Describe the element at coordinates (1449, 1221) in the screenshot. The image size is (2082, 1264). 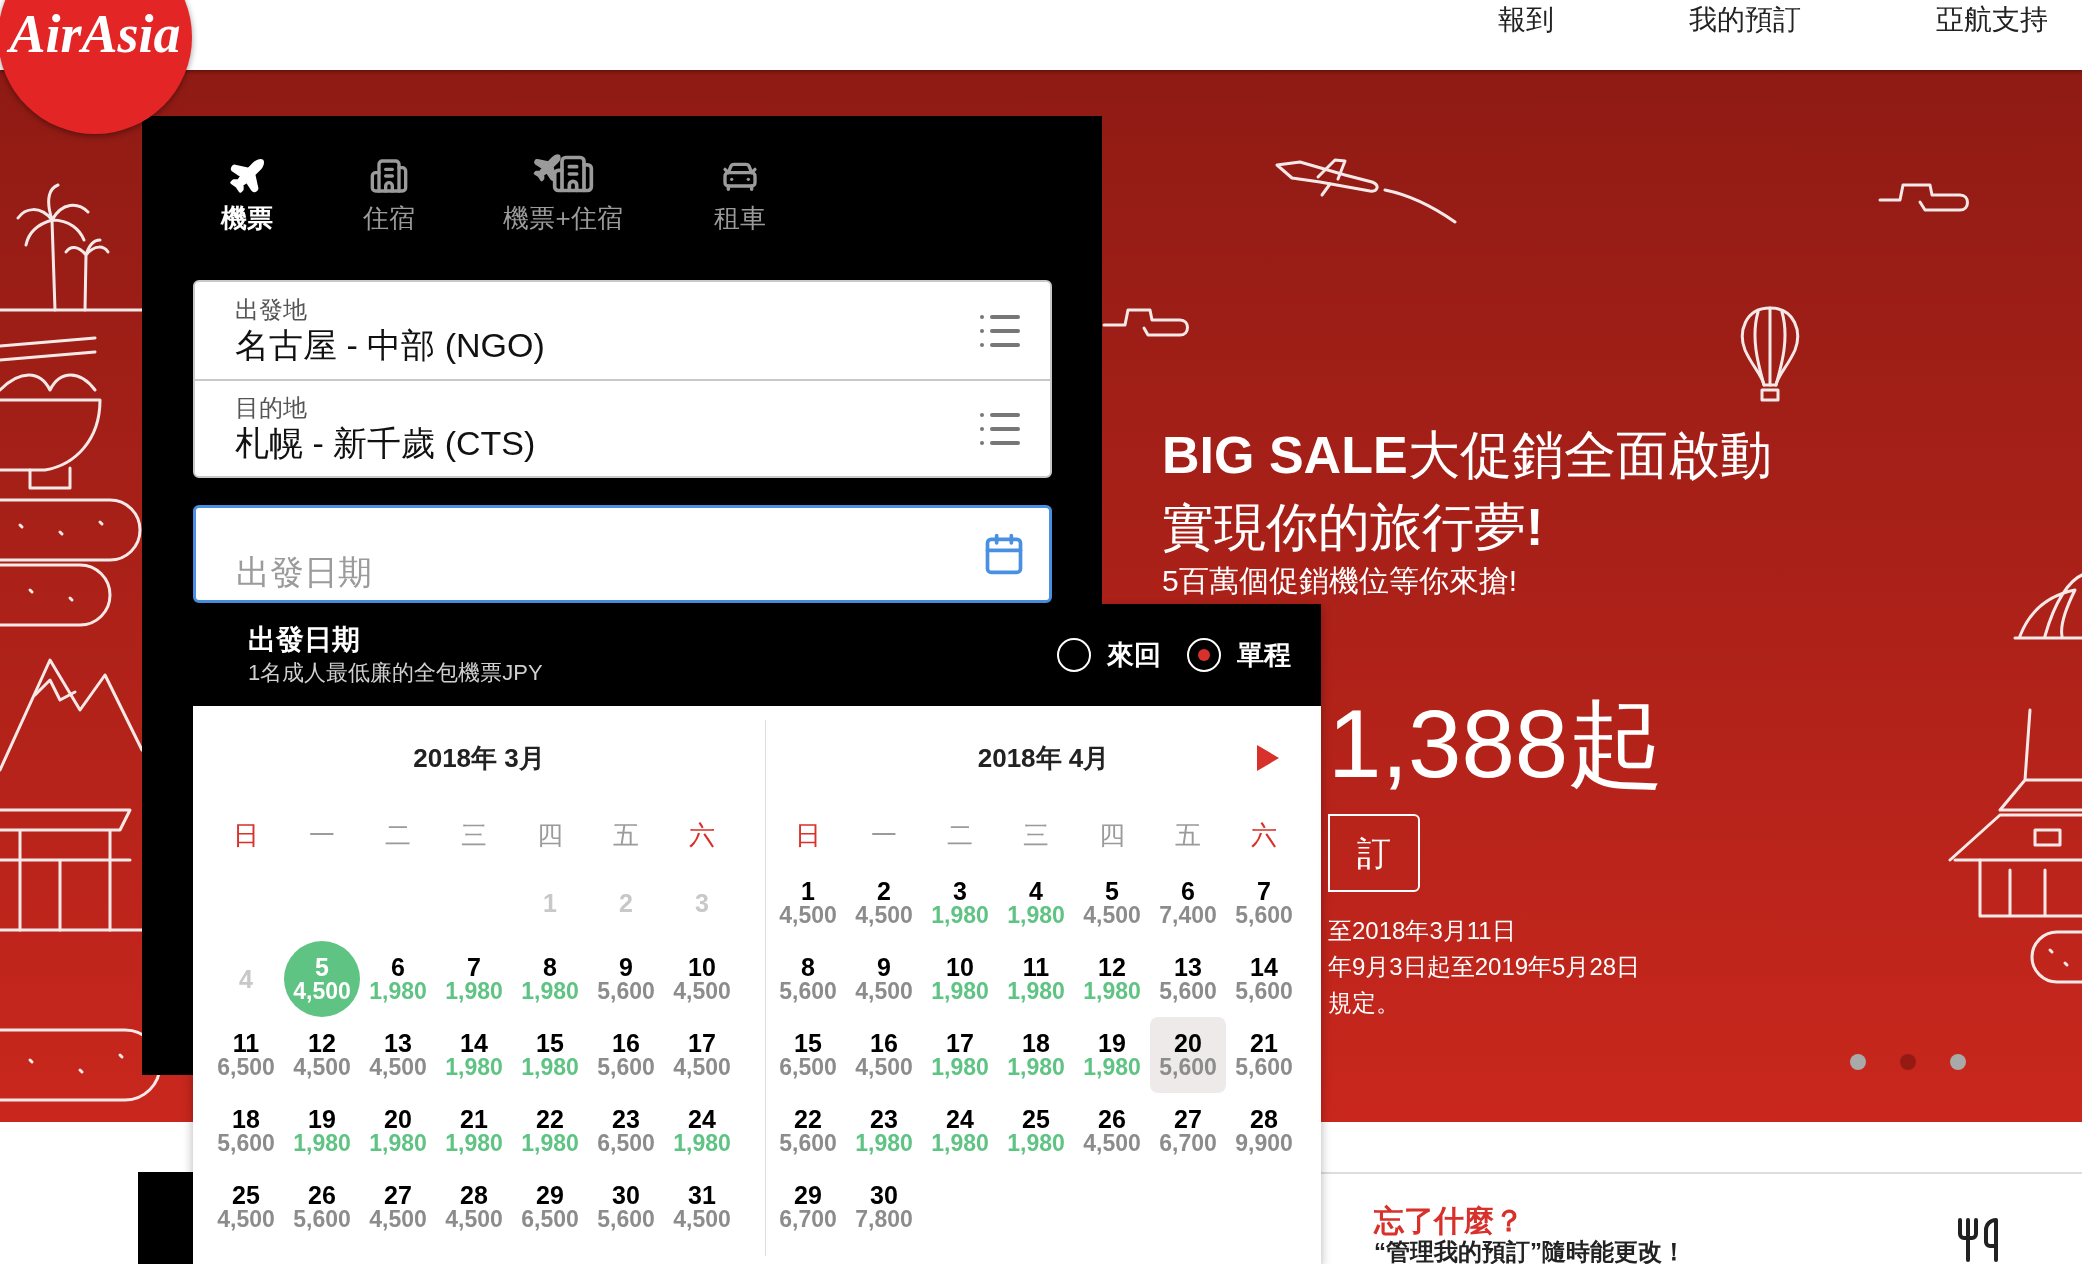
I see `reminder-title: 忘了什麼？` at that location.